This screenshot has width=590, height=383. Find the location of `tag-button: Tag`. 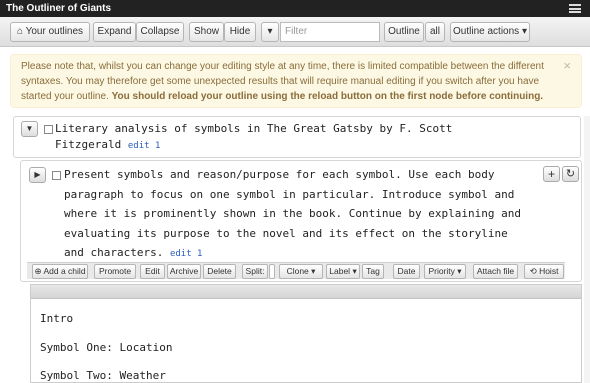

tag-button: Tag is located at coordinates (373, 271).